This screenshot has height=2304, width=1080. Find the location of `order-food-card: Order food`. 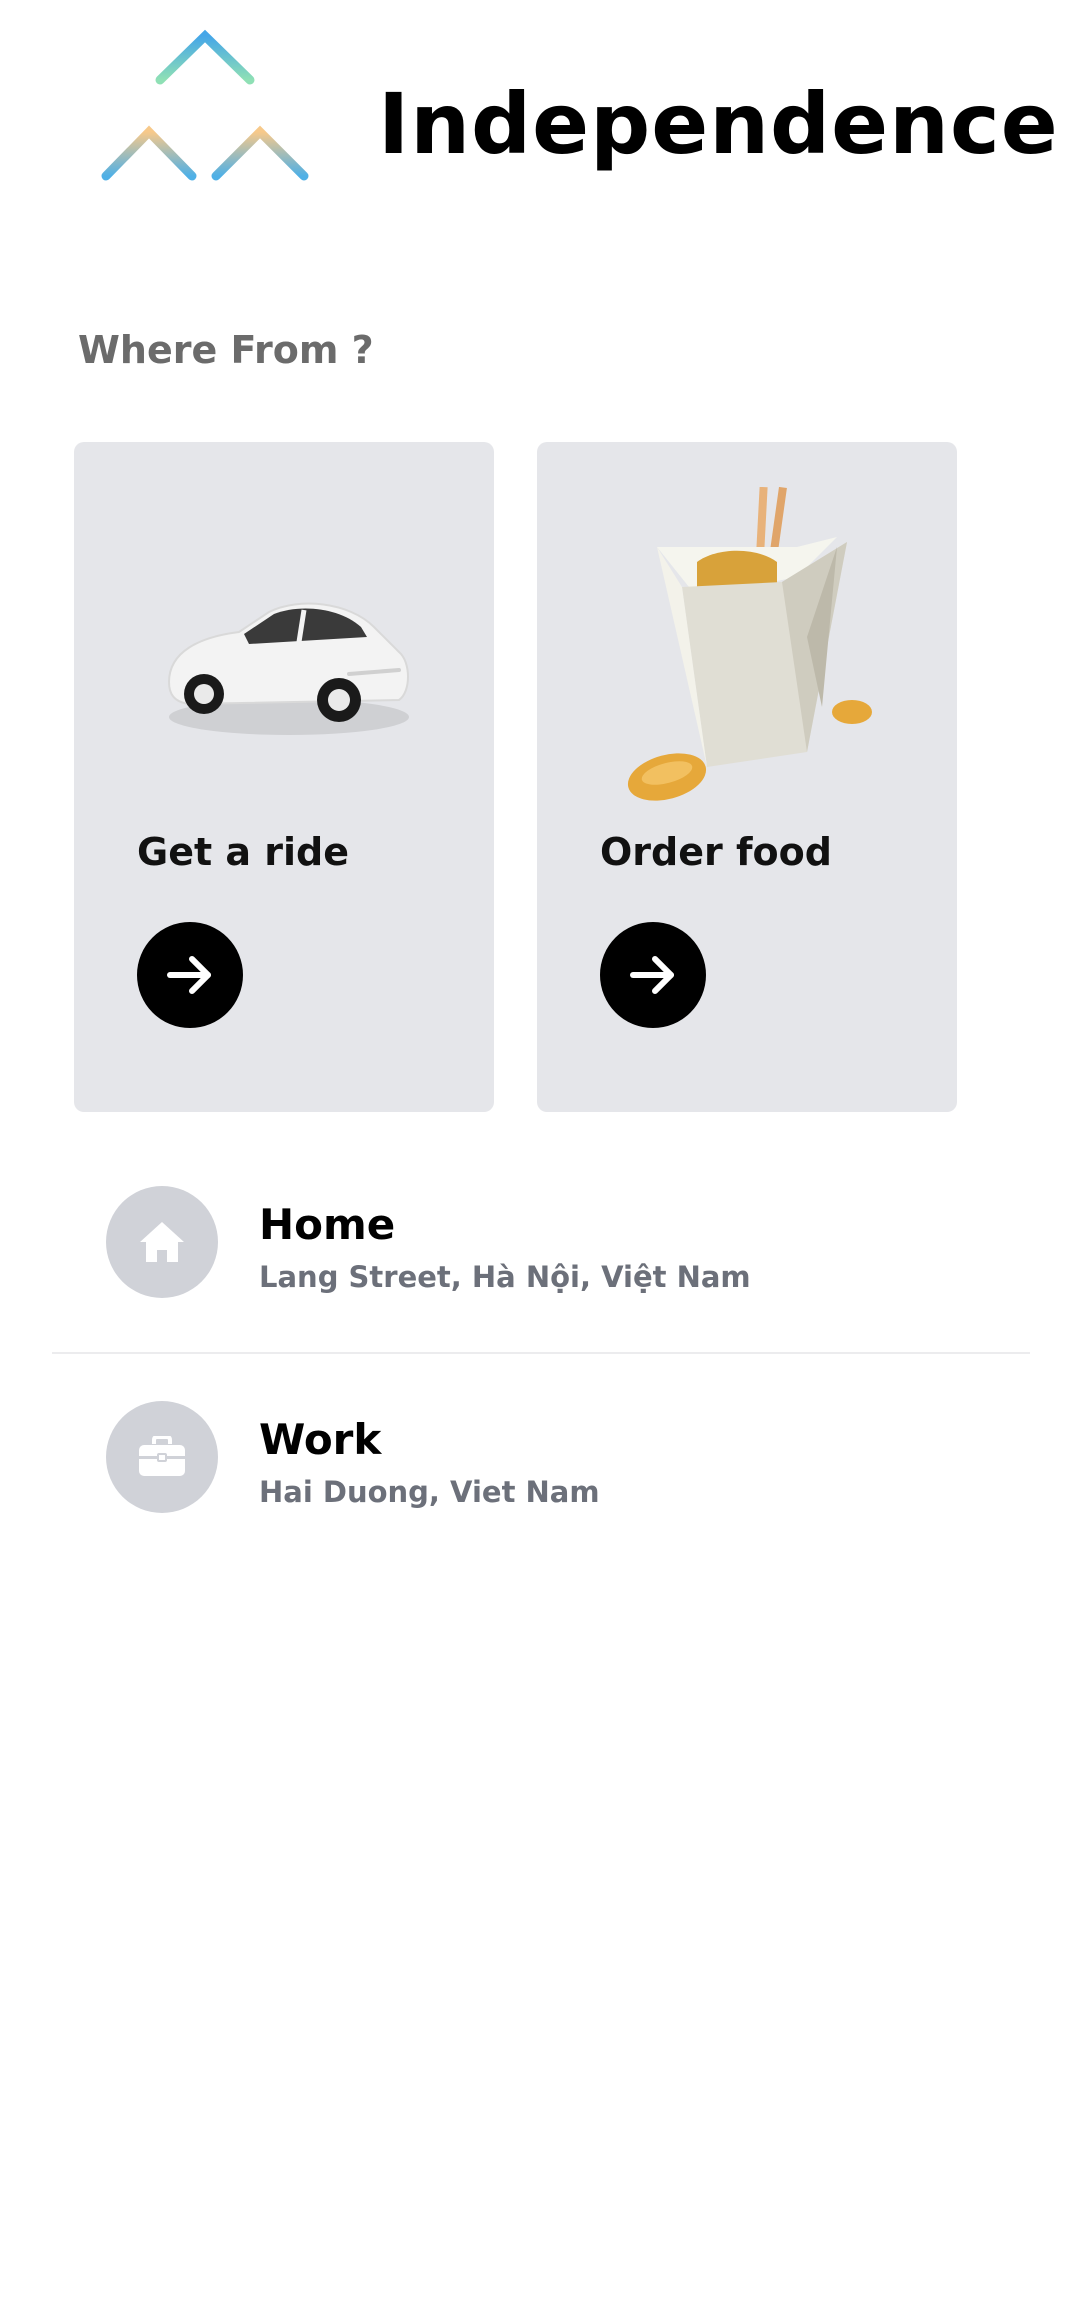

order-food-card: Order food is located at coordinates (747, 777).